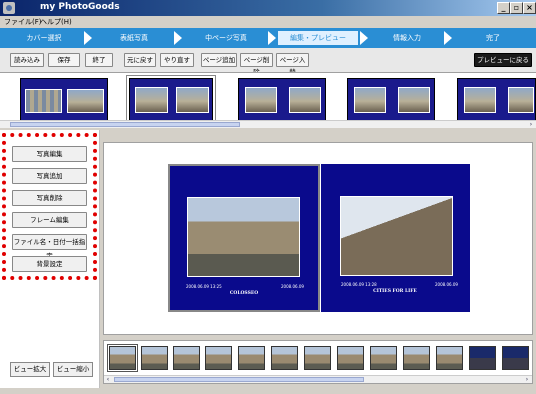  I want to click on photo-caption: 2008.06.09 13:25, so click(204, 286).